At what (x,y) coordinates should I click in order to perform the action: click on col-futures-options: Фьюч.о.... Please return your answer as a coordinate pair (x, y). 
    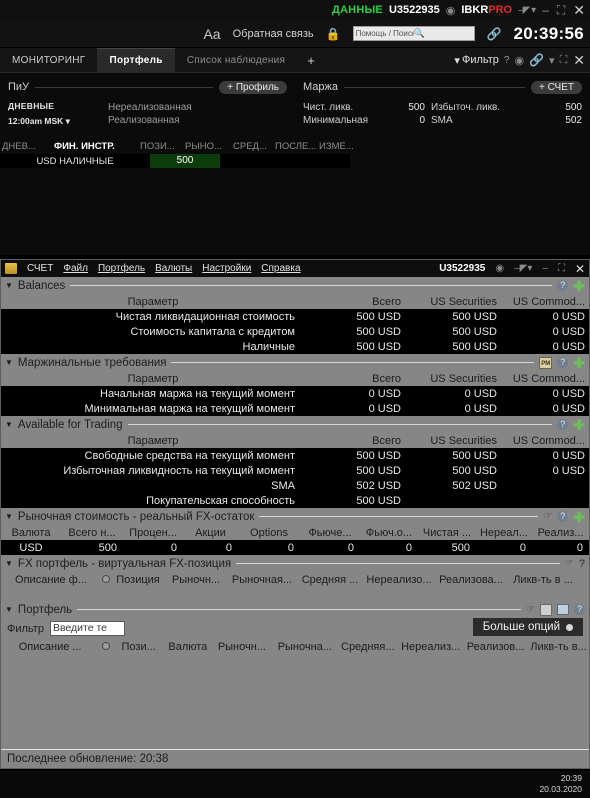
    Looking at the image, I should click on (389, 533).